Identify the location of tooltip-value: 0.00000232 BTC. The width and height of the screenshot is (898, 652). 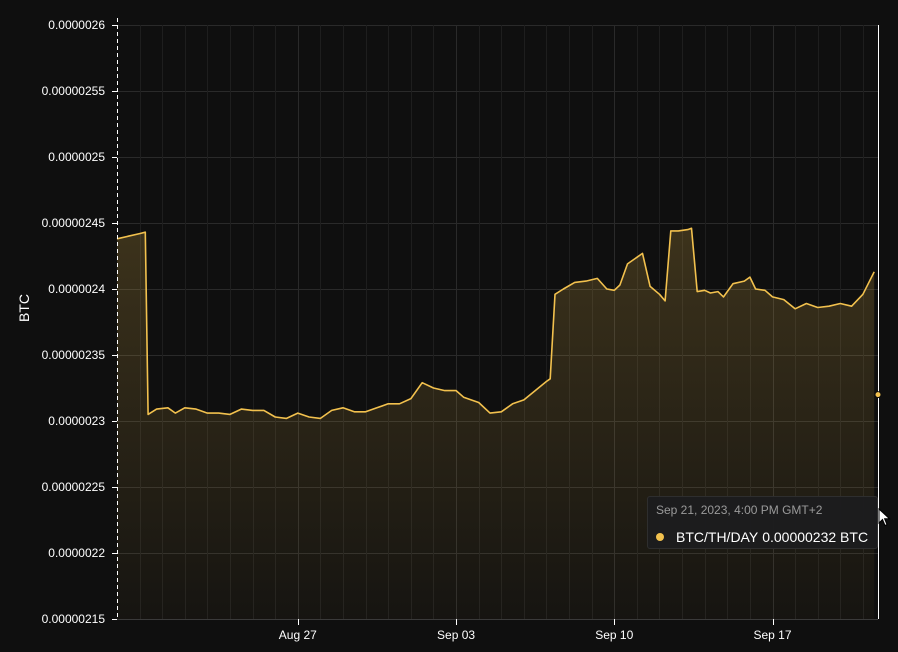
(815, 537).